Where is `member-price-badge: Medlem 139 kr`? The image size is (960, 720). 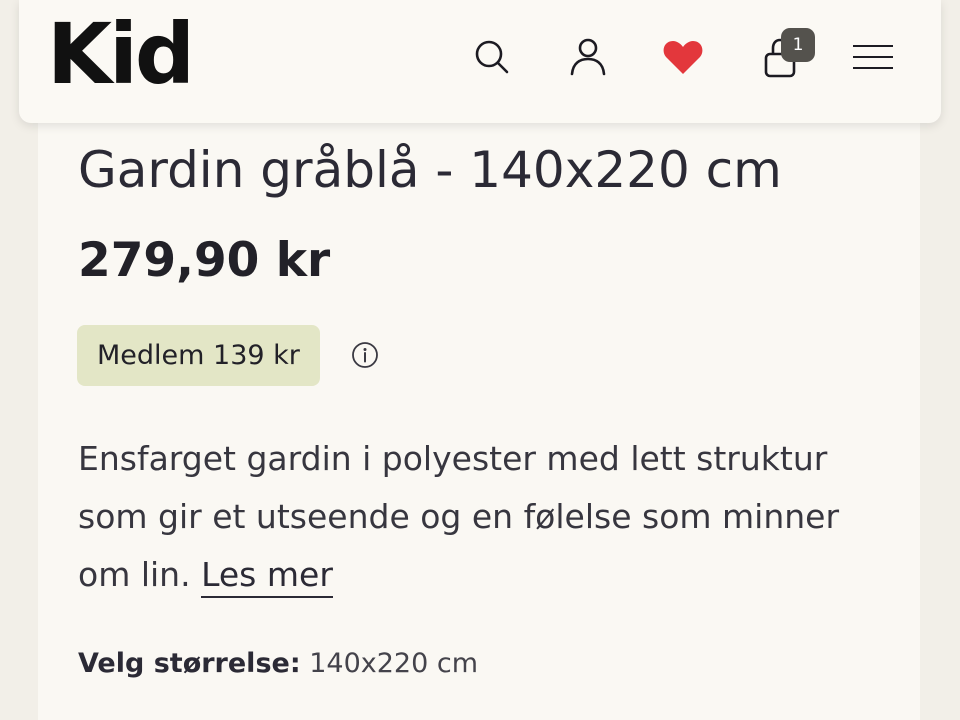 member-price-badge: Medlem 139 kr is located at coordinates (198, 355).